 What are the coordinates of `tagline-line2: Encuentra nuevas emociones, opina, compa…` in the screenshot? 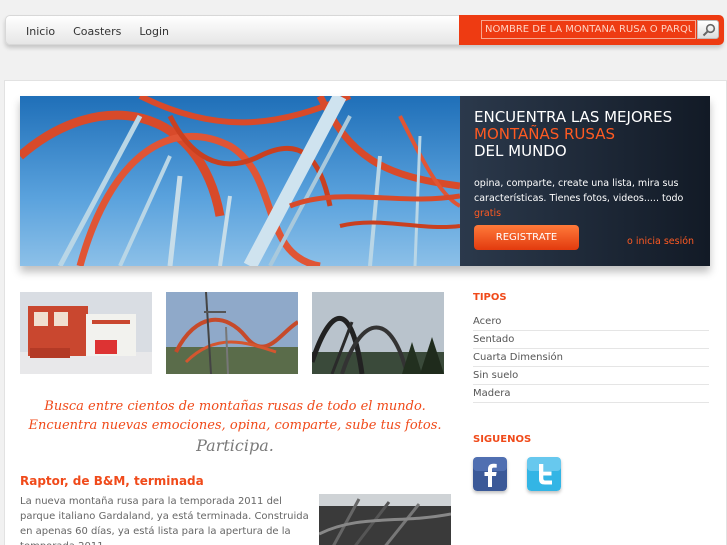 It's located at (235, 425).